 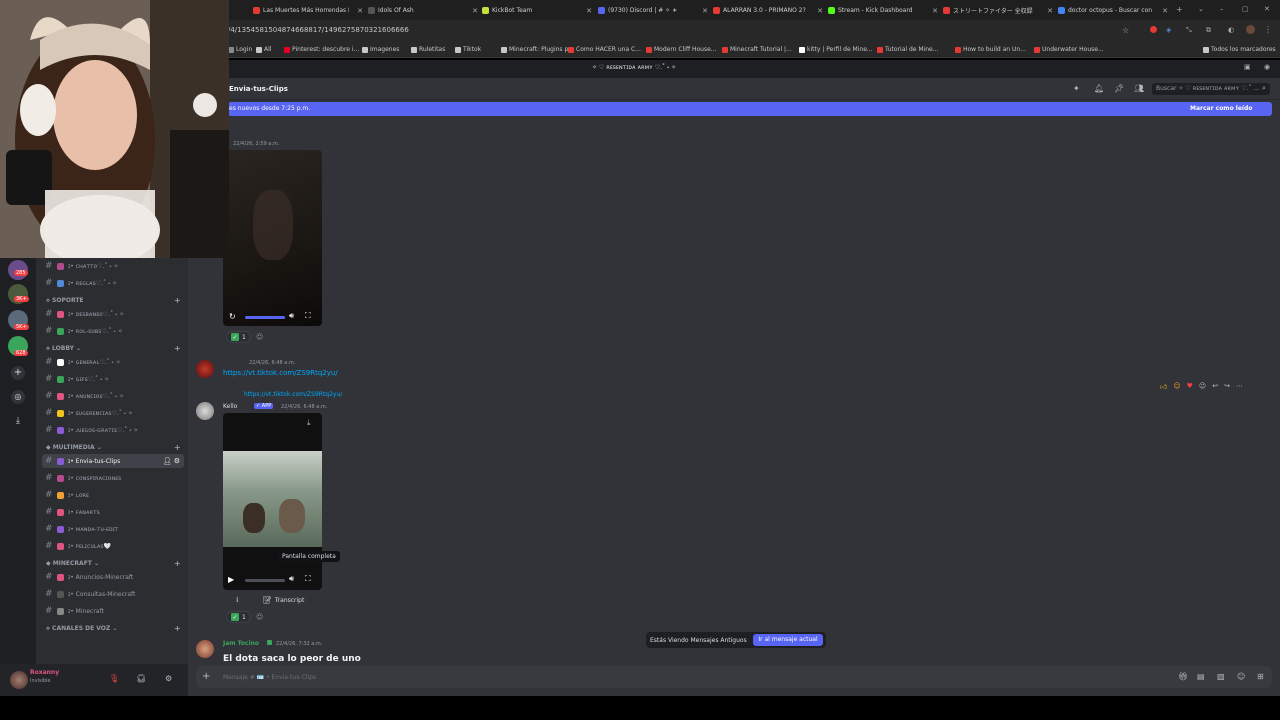 I want to click on bell-icon: 🔔︎, so click(x=1099, y=88).